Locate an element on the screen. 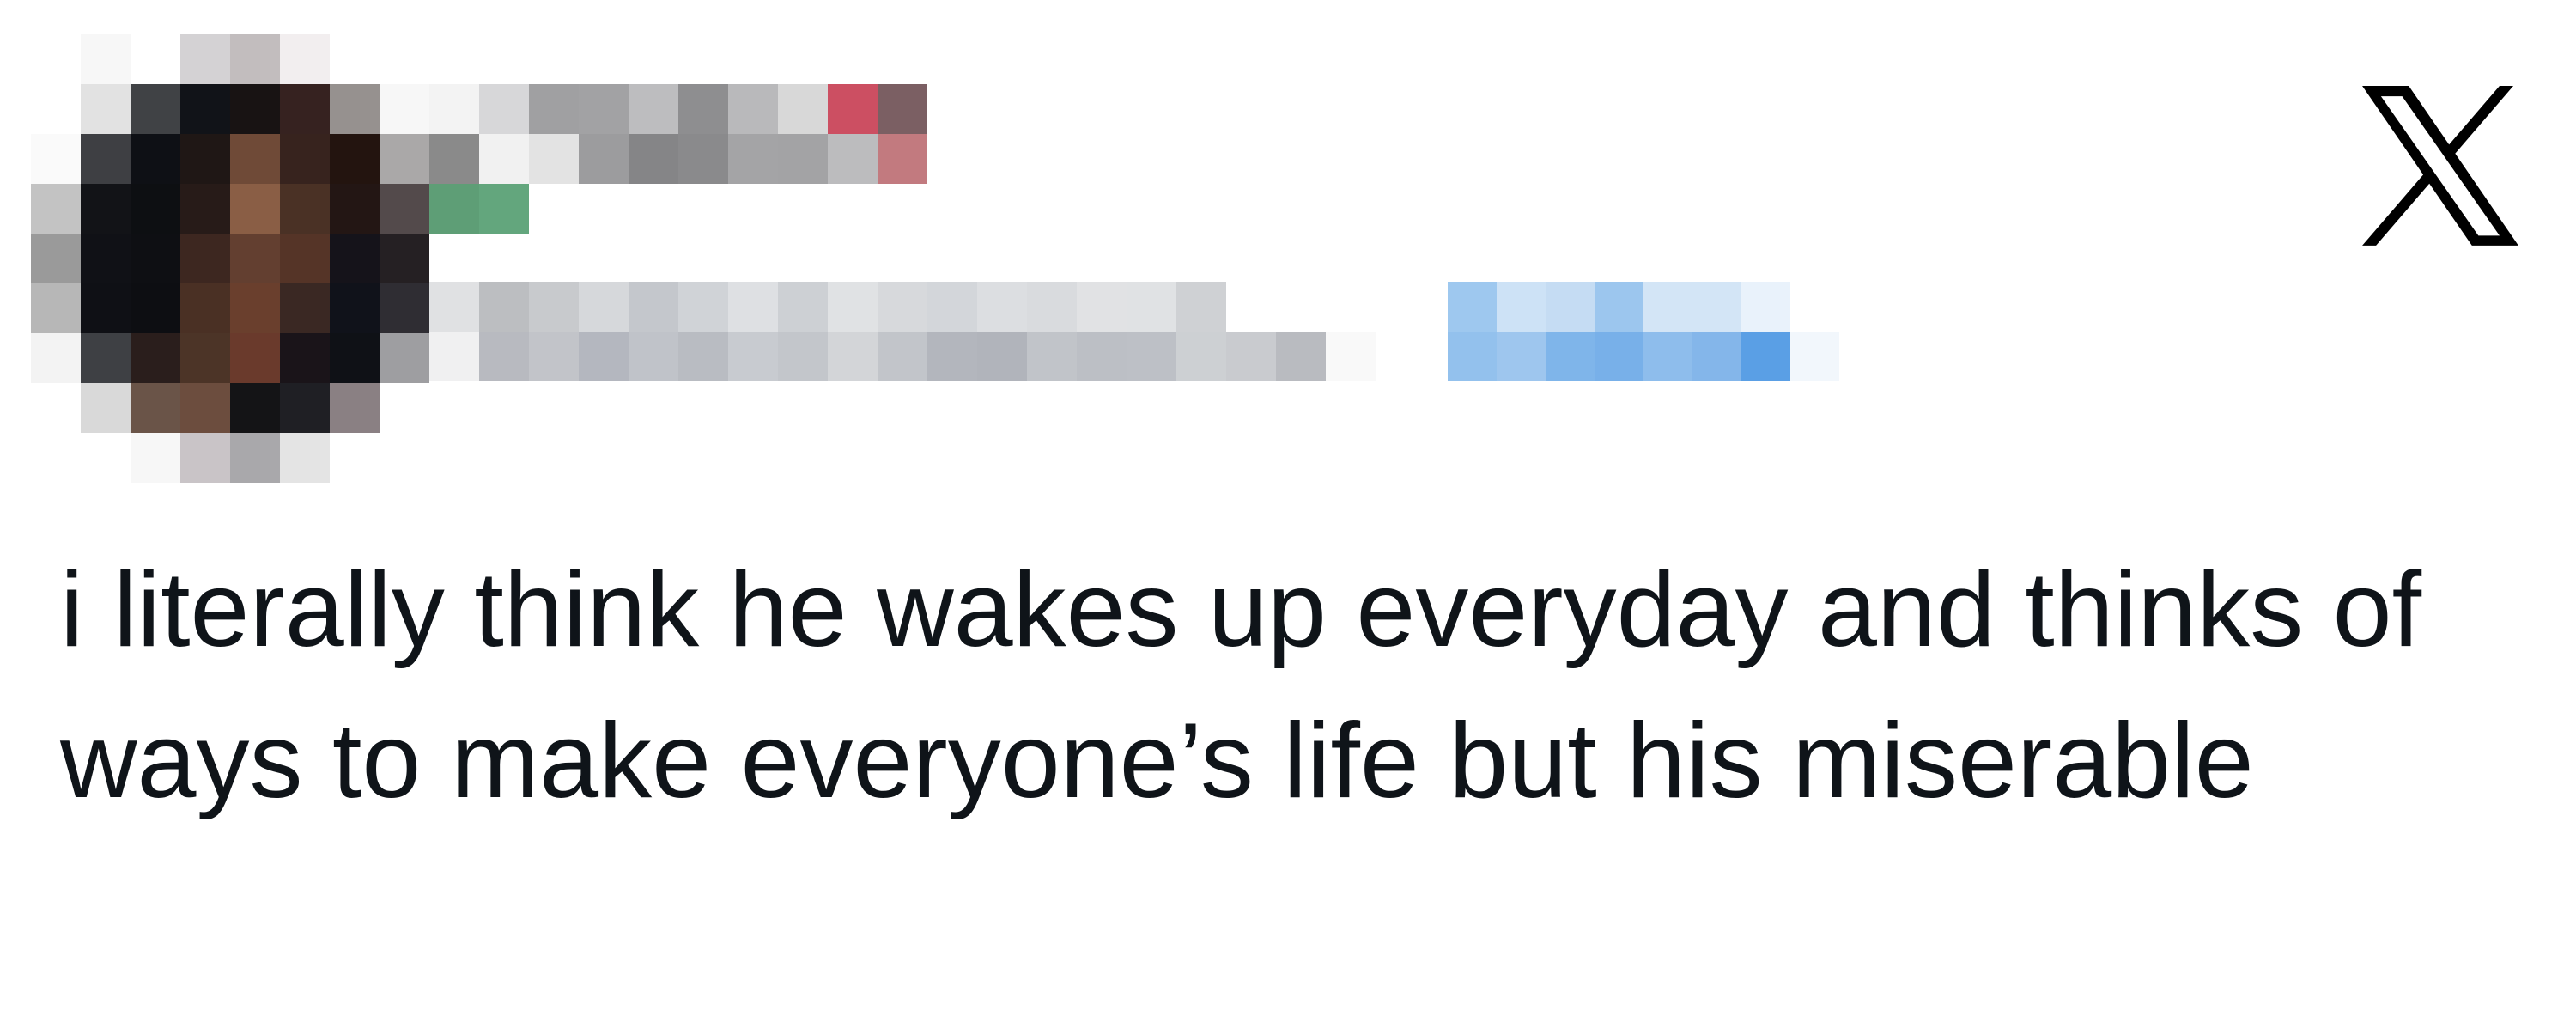 This screenshot has height=1029, width=2576. author-handle-redacted is located at coordinates (903, 331).